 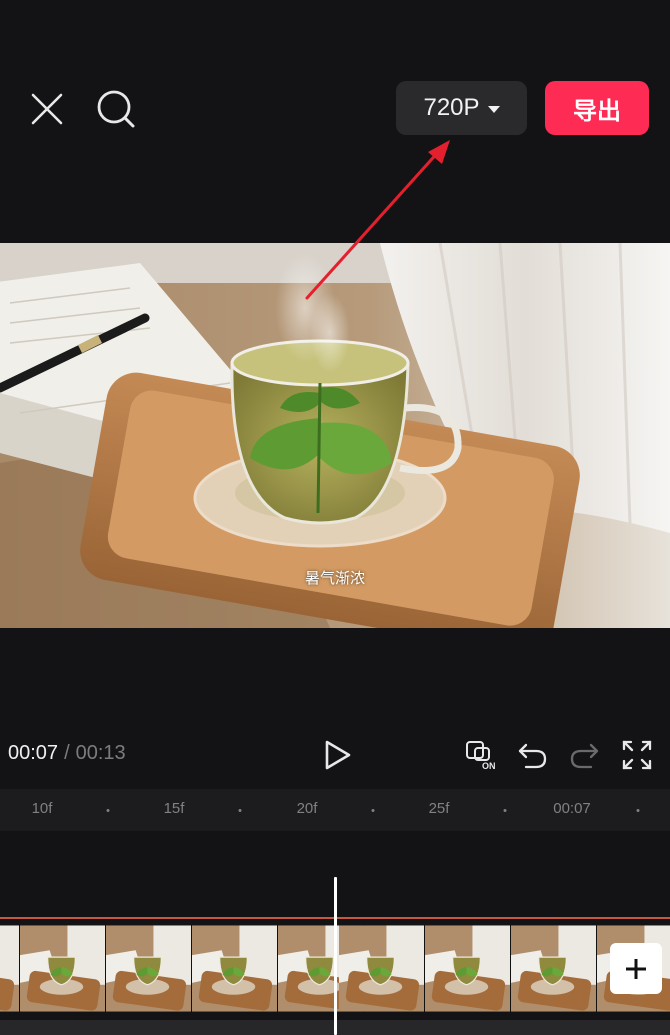 I want to click on fullscreen-icon, so click(x=637, y=755).